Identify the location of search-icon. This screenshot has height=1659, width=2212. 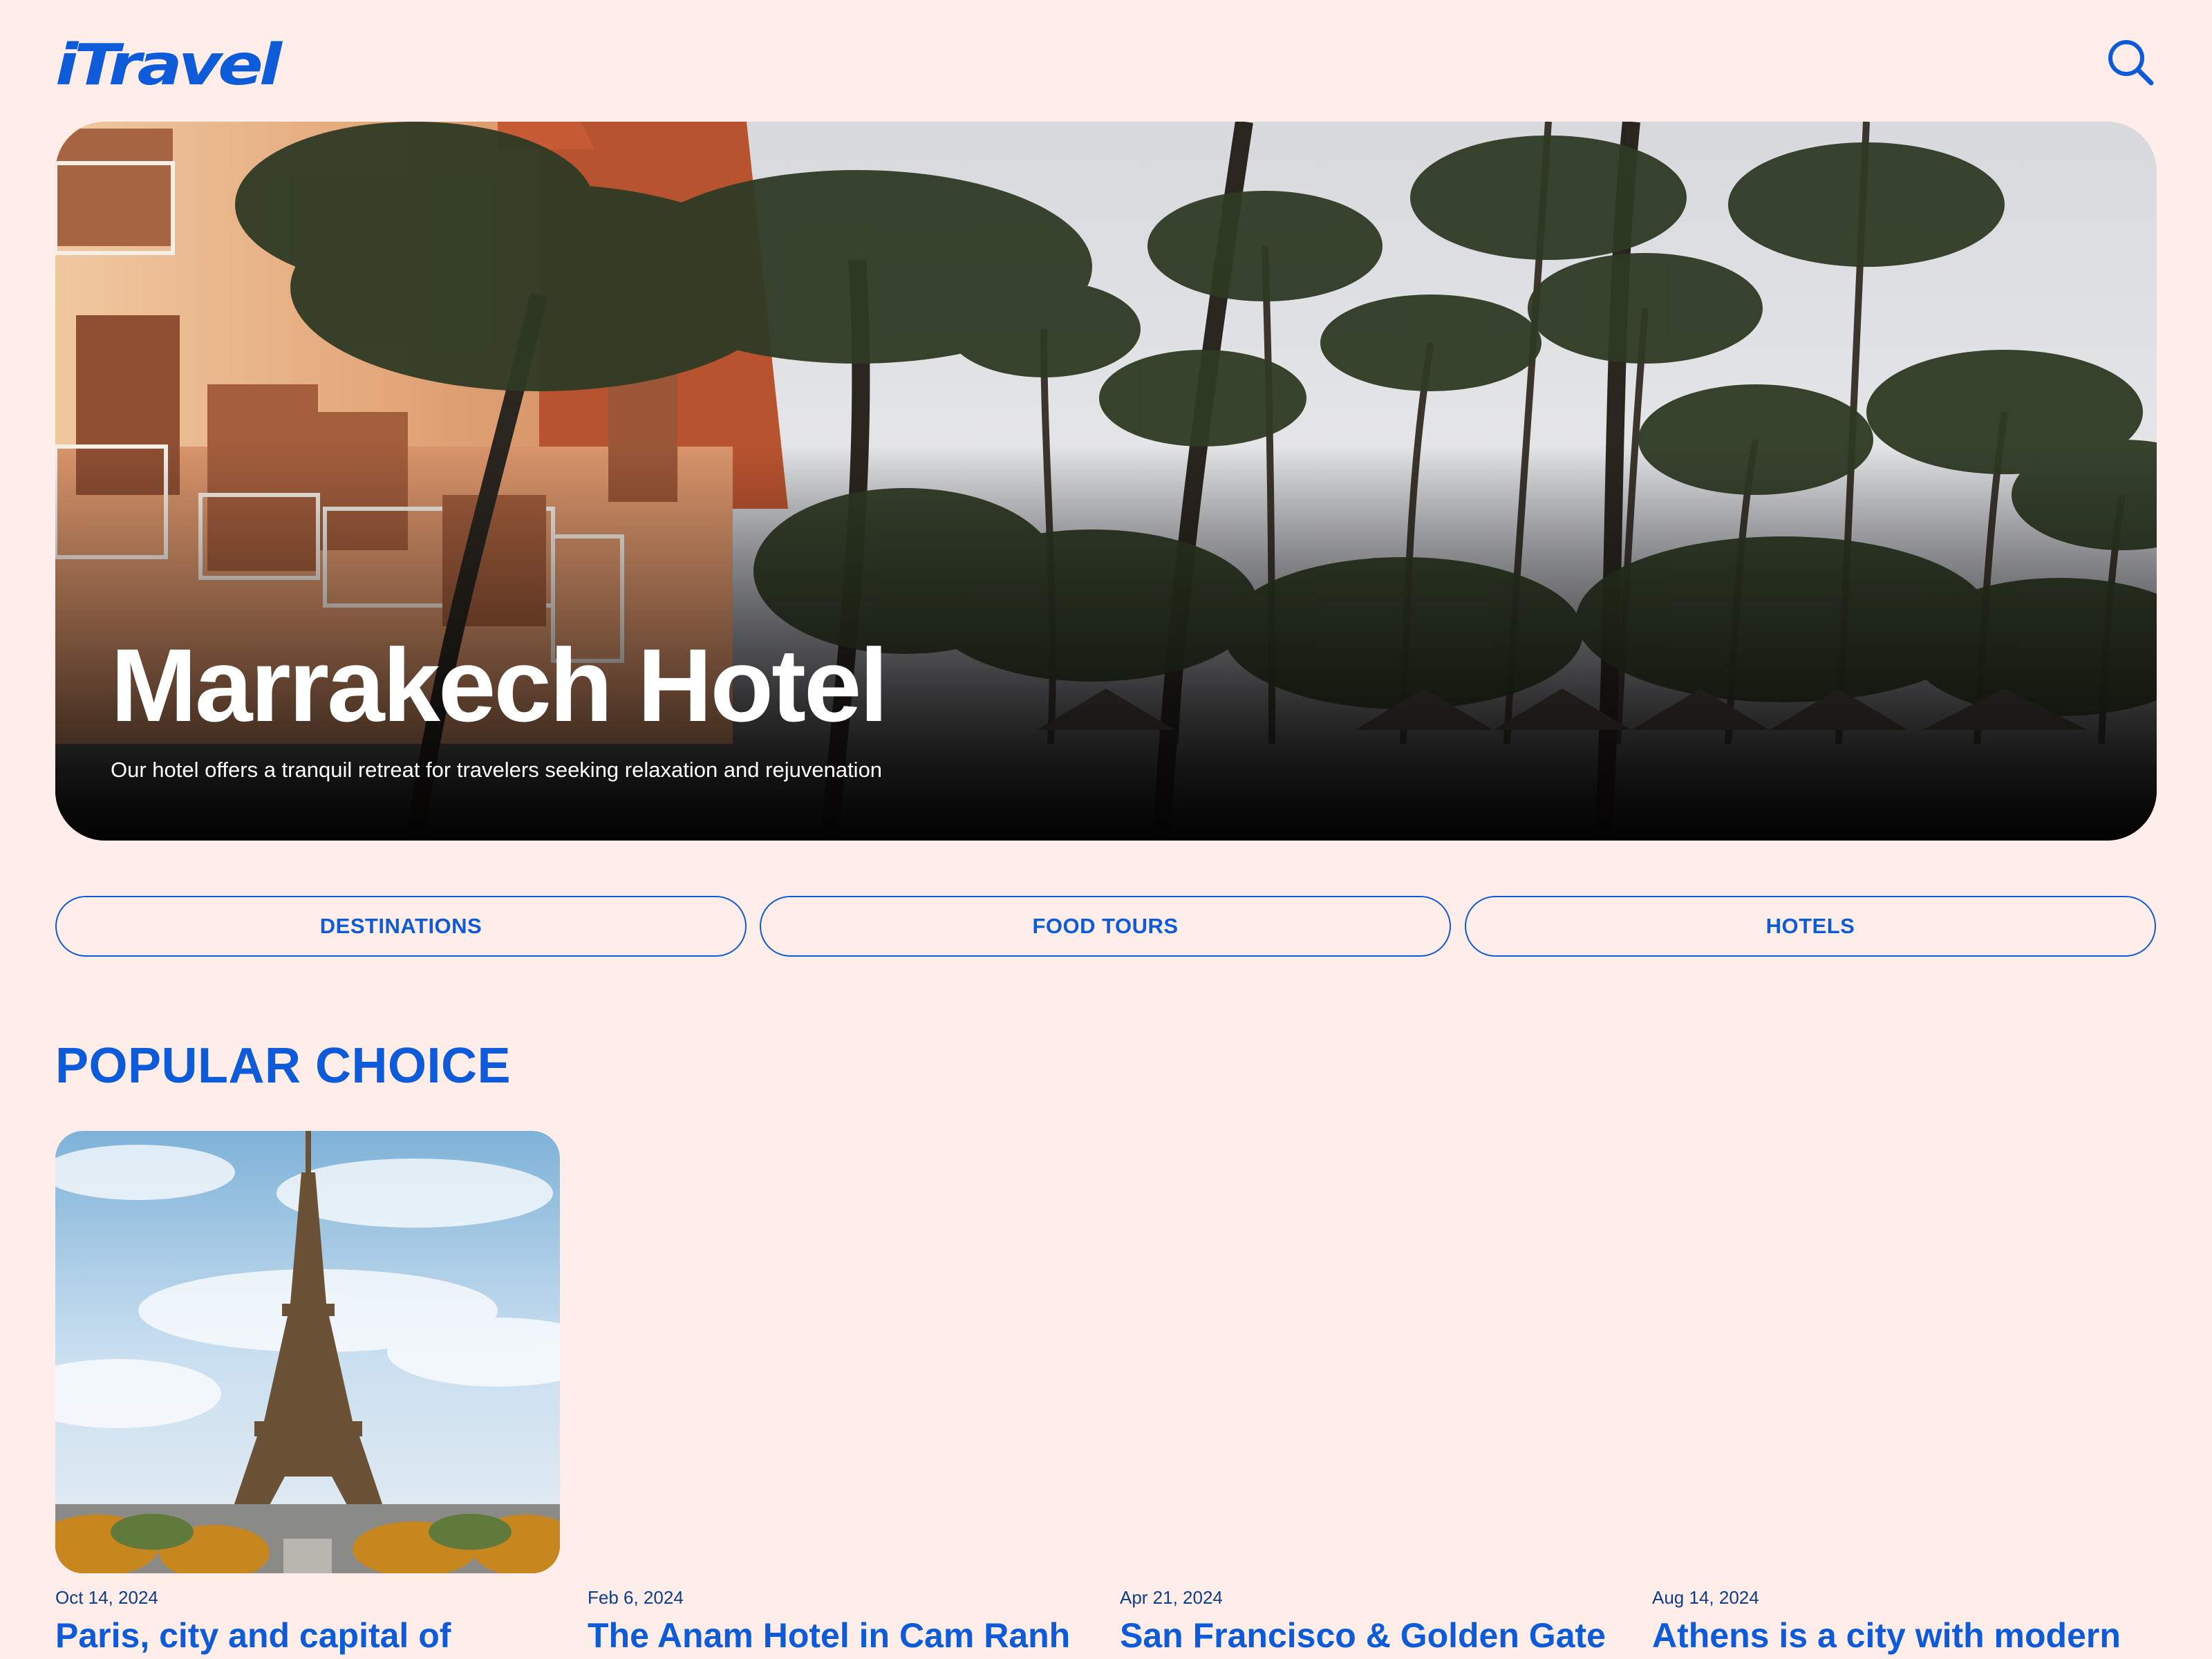
(2131, 63).